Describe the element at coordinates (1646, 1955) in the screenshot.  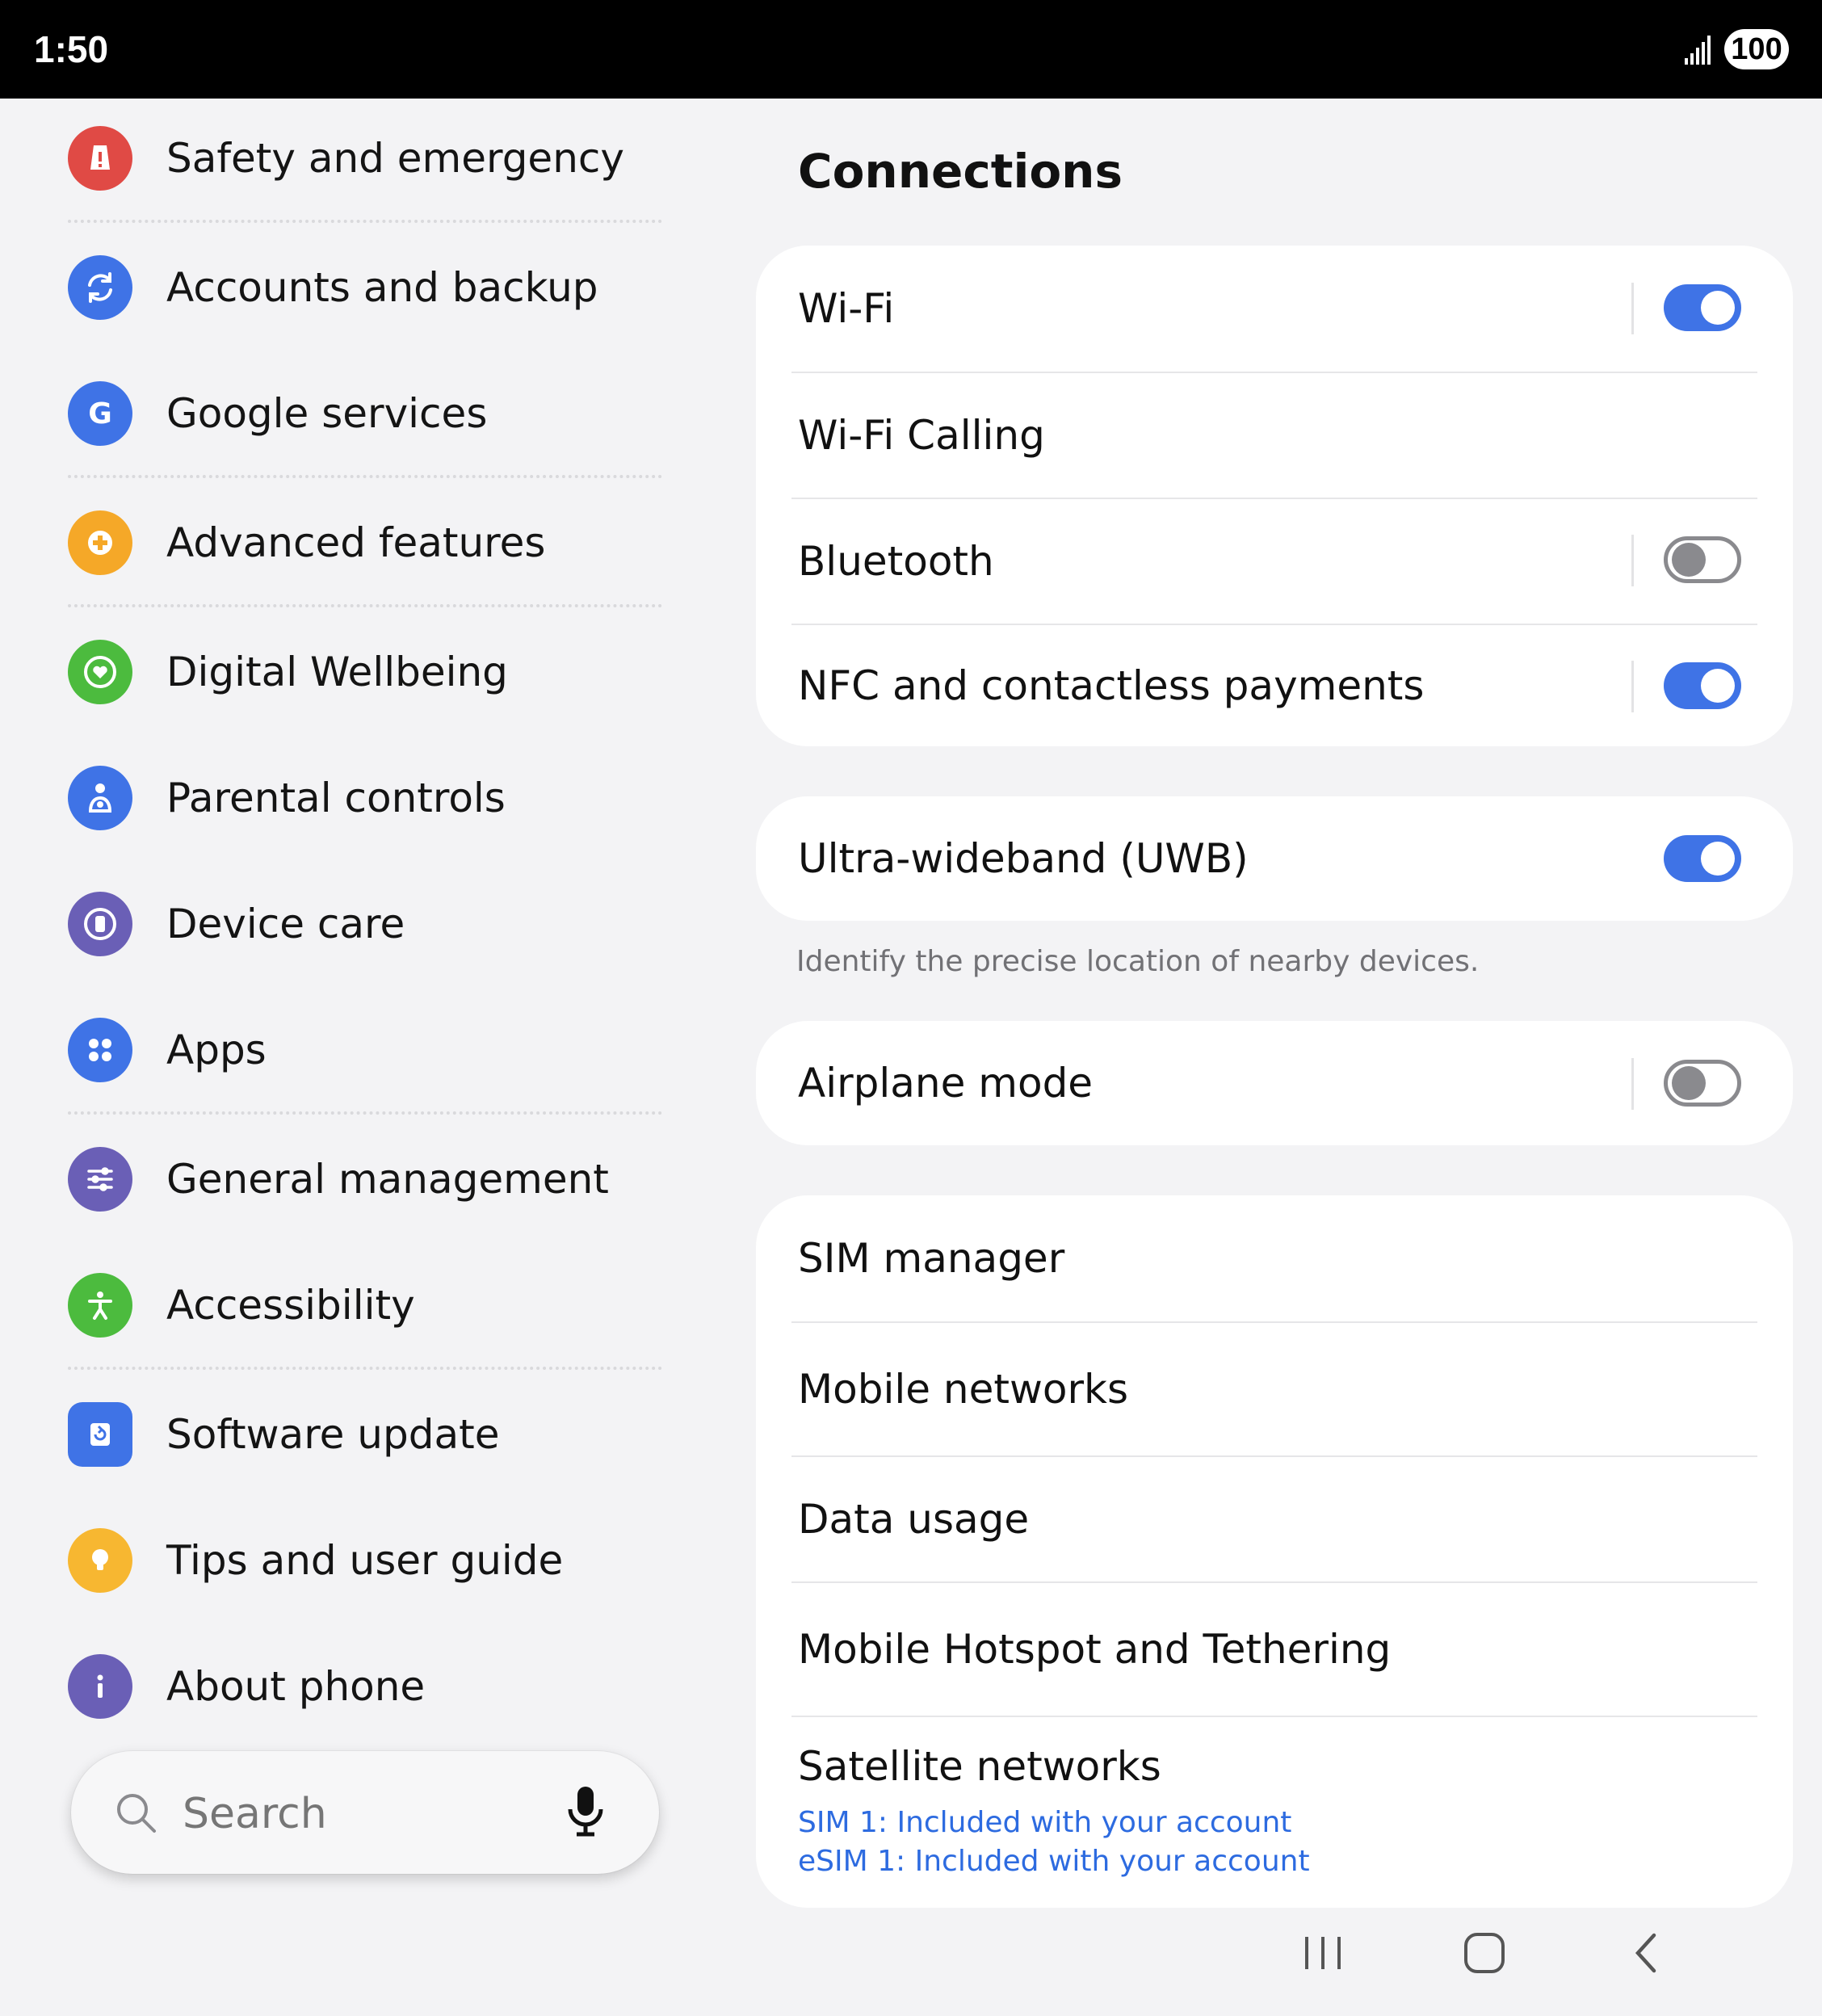
I see `back-button` at that location.